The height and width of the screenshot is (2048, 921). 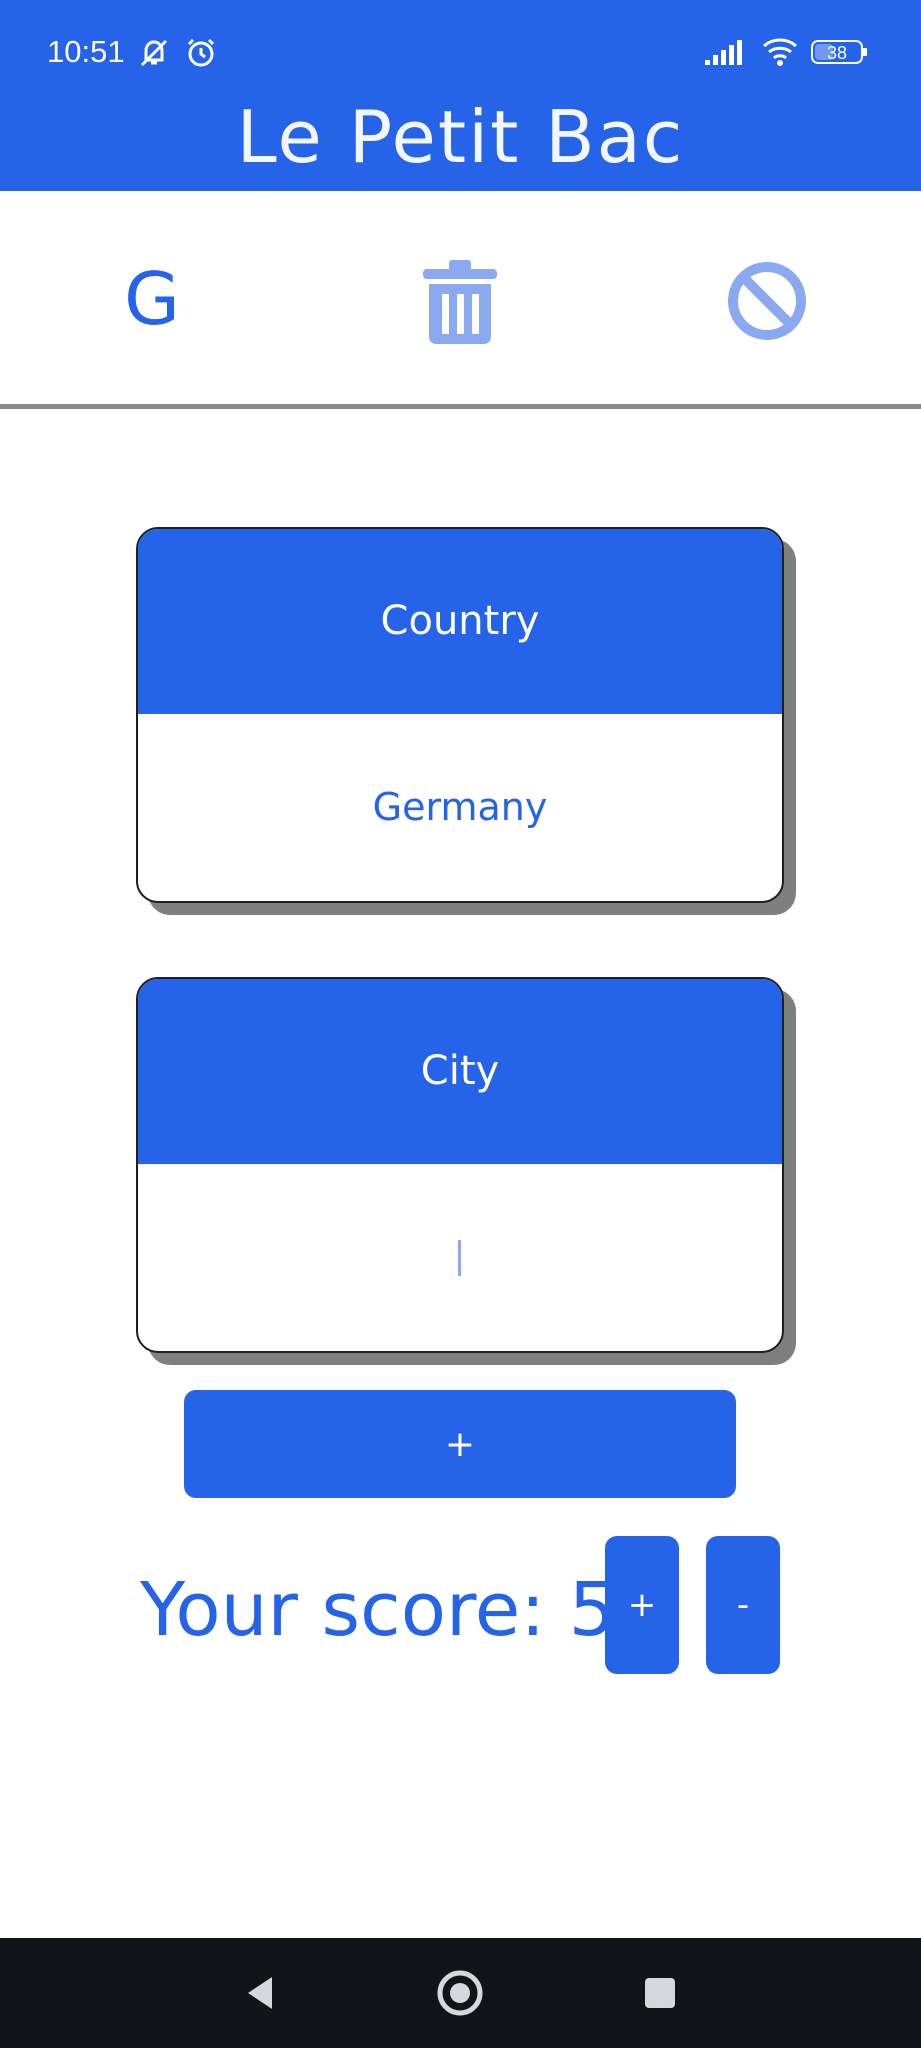 I want to click on navigation-bar, so click(x=460, y=1993).